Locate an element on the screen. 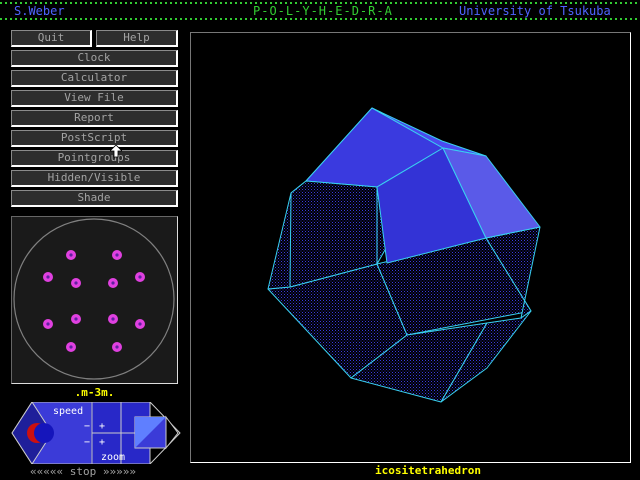  speed-label: speed is located at coordinates (68, 411).